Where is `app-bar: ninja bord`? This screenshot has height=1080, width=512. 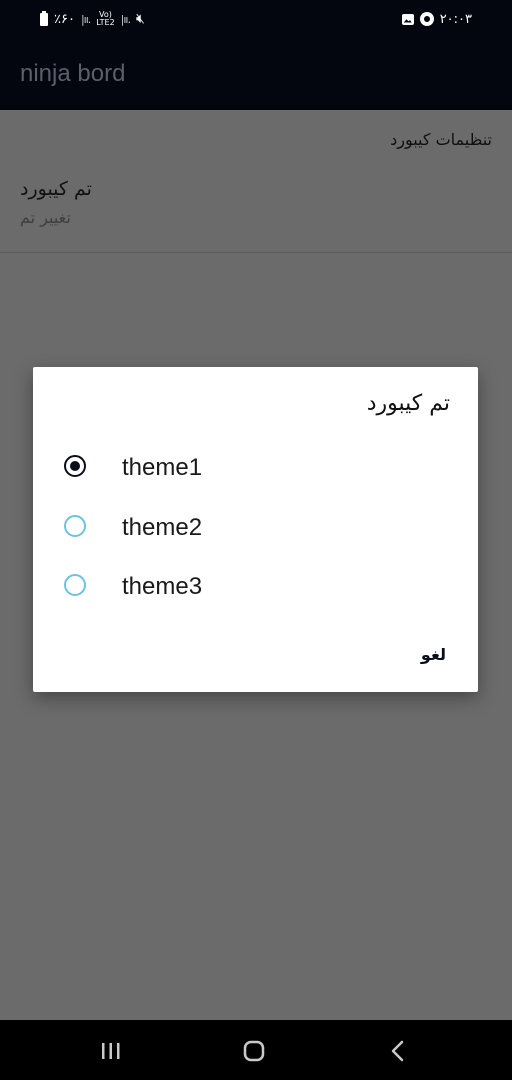
app-bar: ninja bord is located at coordinates (256, 74).